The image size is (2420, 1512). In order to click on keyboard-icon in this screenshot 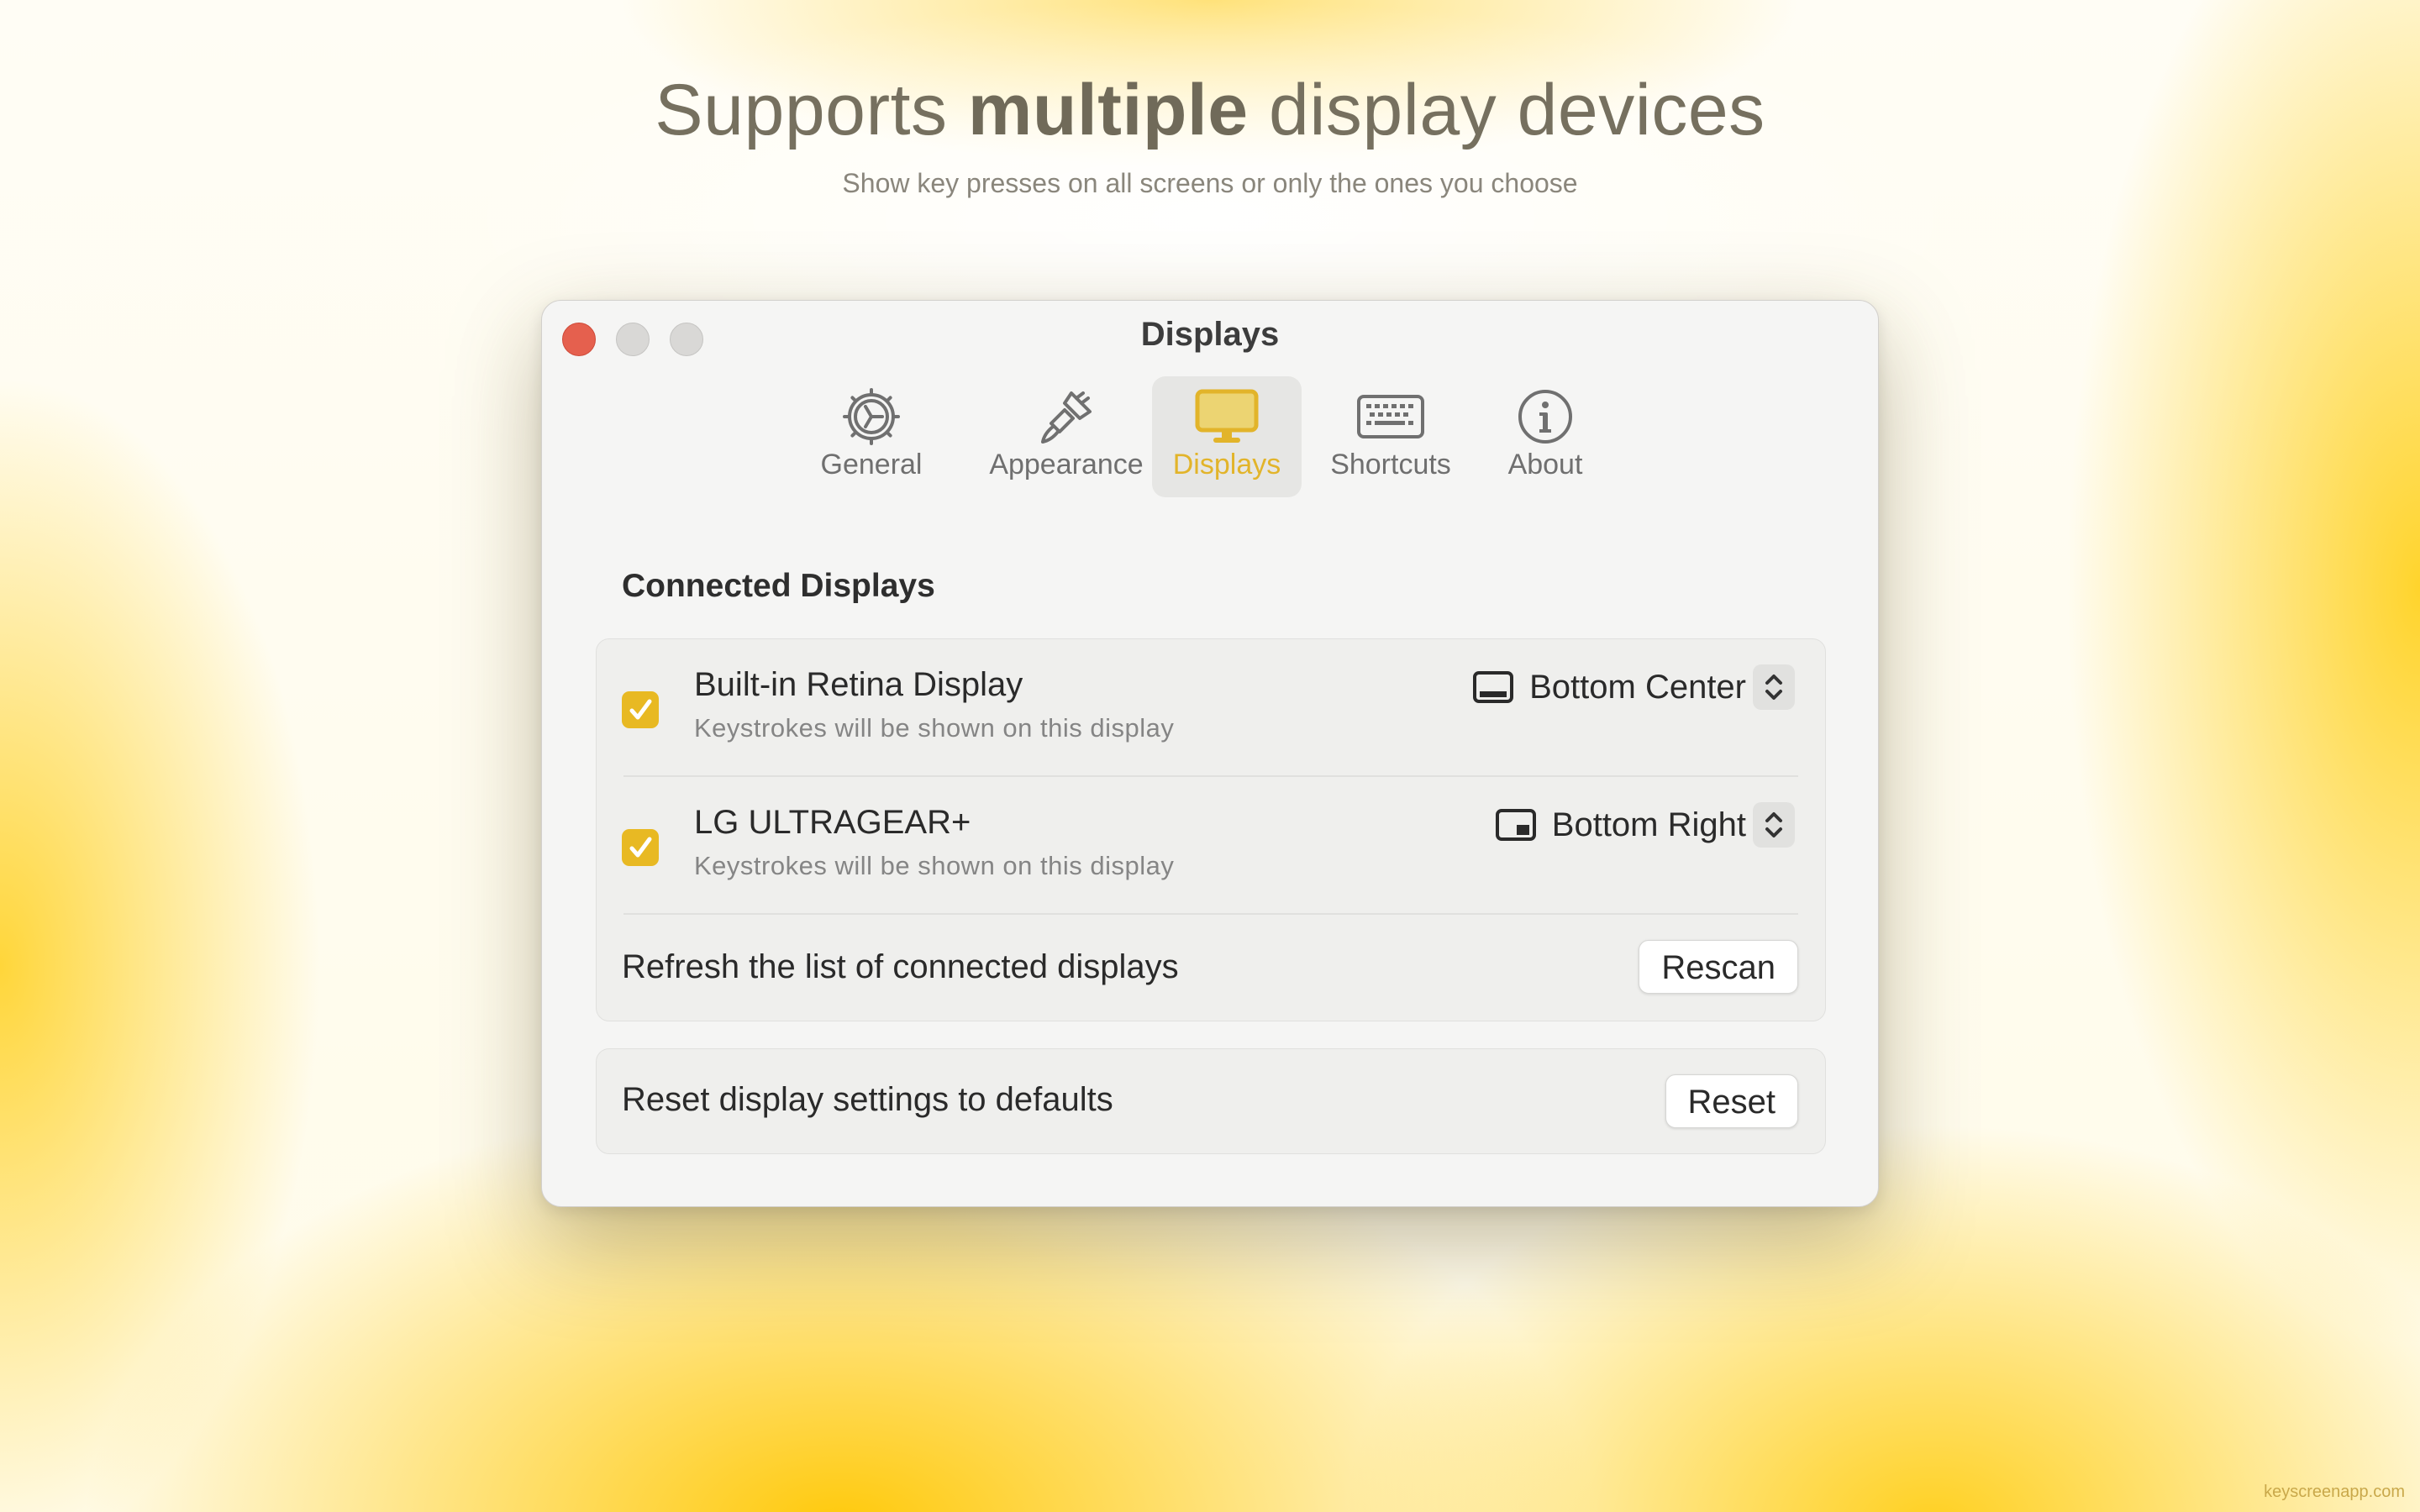, I will do `click(1390, 416)`.